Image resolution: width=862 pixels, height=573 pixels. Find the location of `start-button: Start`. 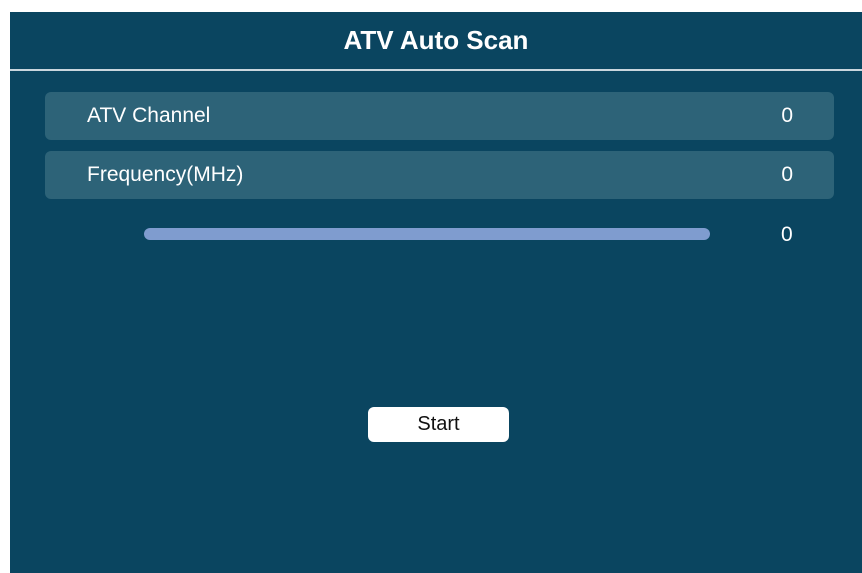

start-button: Start is located at coordinates (438, 424).